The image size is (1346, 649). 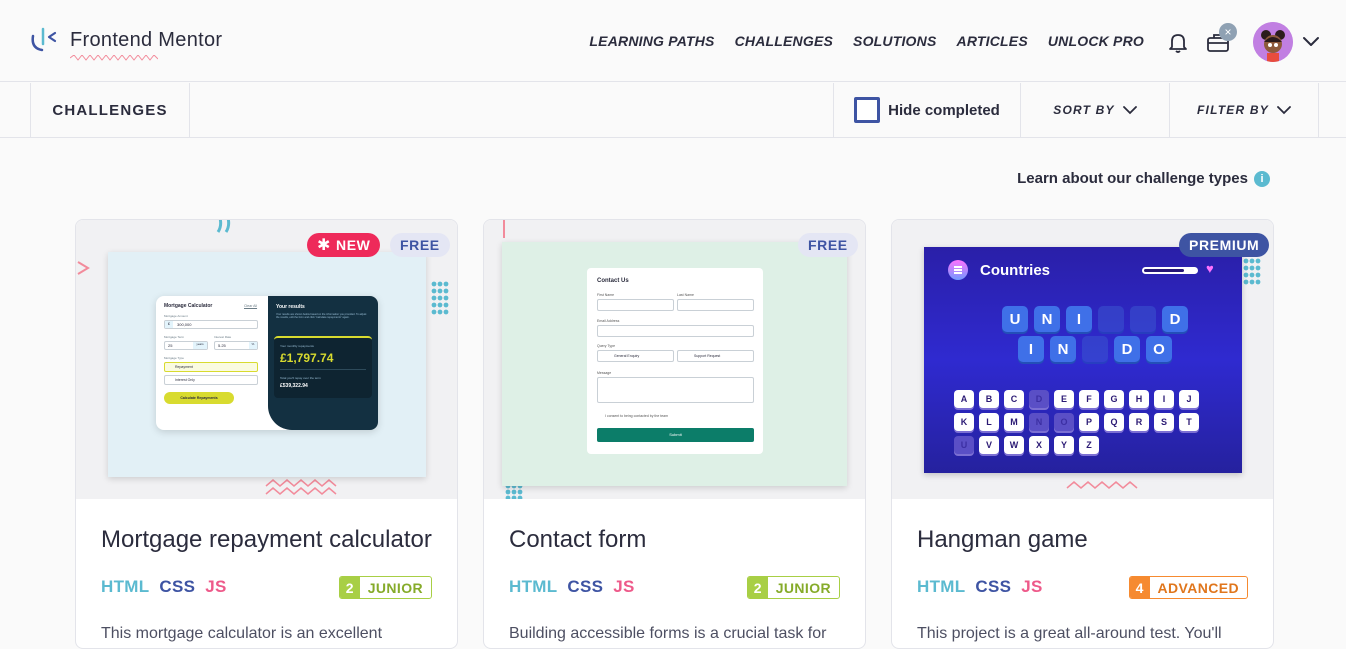 What do you see at coordinates (1064, 445) in the screenshot?
I see `keyboard-key: Y` at bounding box center [1064, 445].